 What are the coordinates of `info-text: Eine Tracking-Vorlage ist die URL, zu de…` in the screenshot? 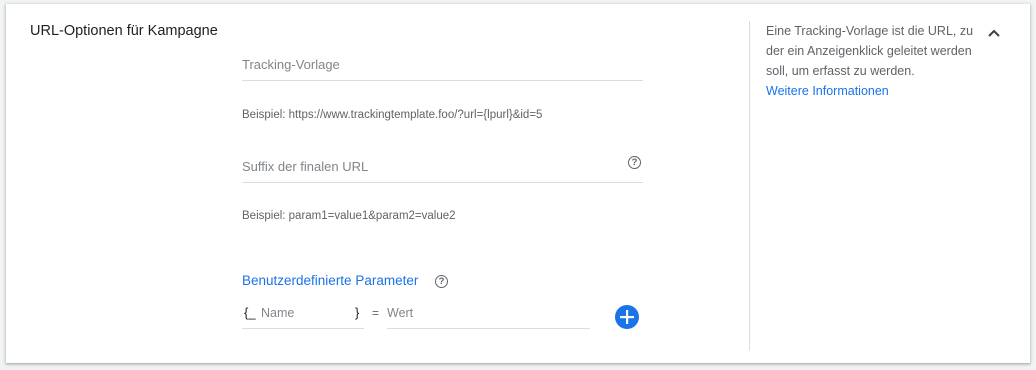 It's located at (870, 51).